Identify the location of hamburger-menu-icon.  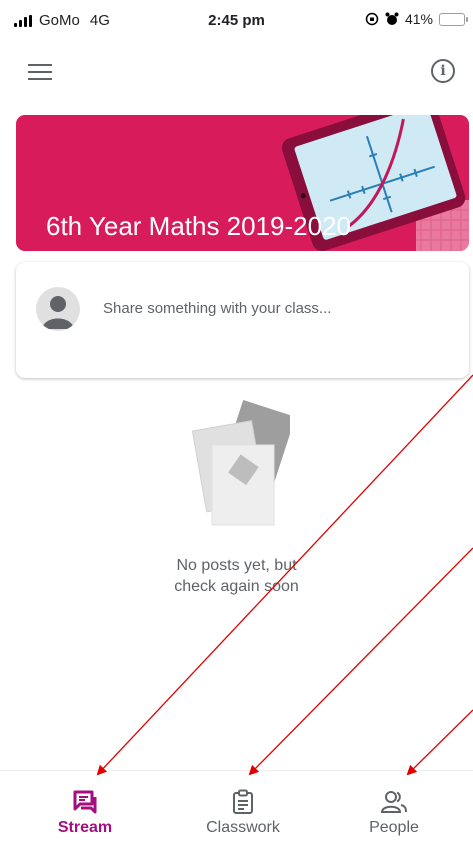
(40, 74).